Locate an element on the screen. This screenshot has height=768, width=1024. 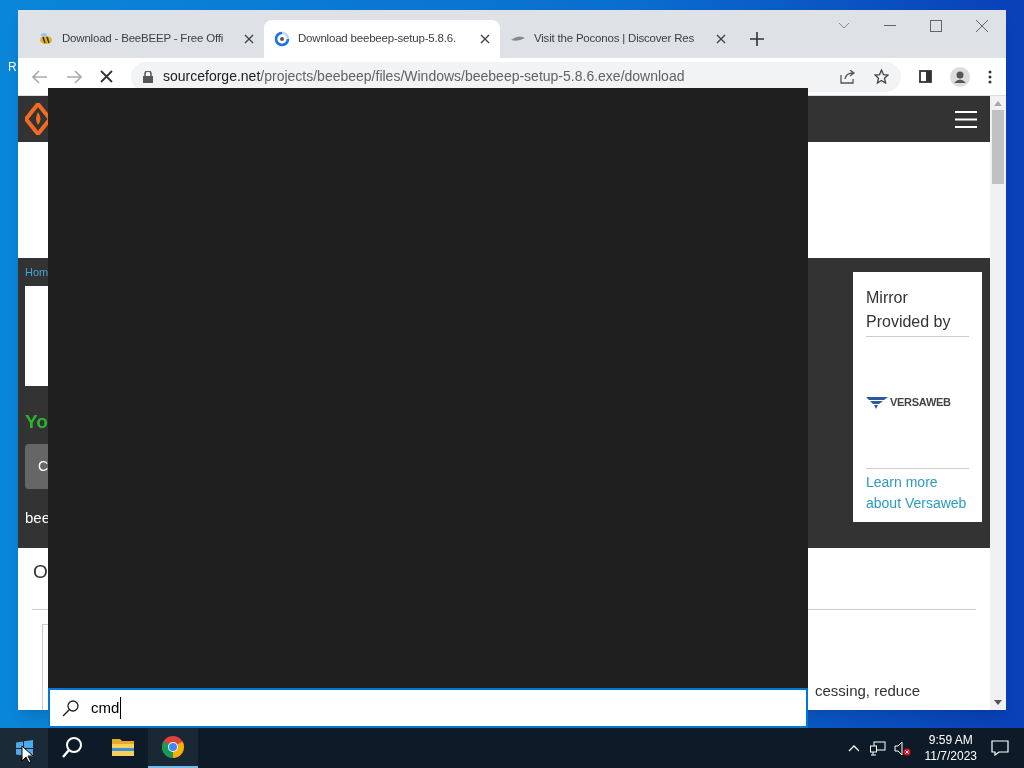
clock: 9:59 AM 11/7/2023 is located at coordinates (950, 748).